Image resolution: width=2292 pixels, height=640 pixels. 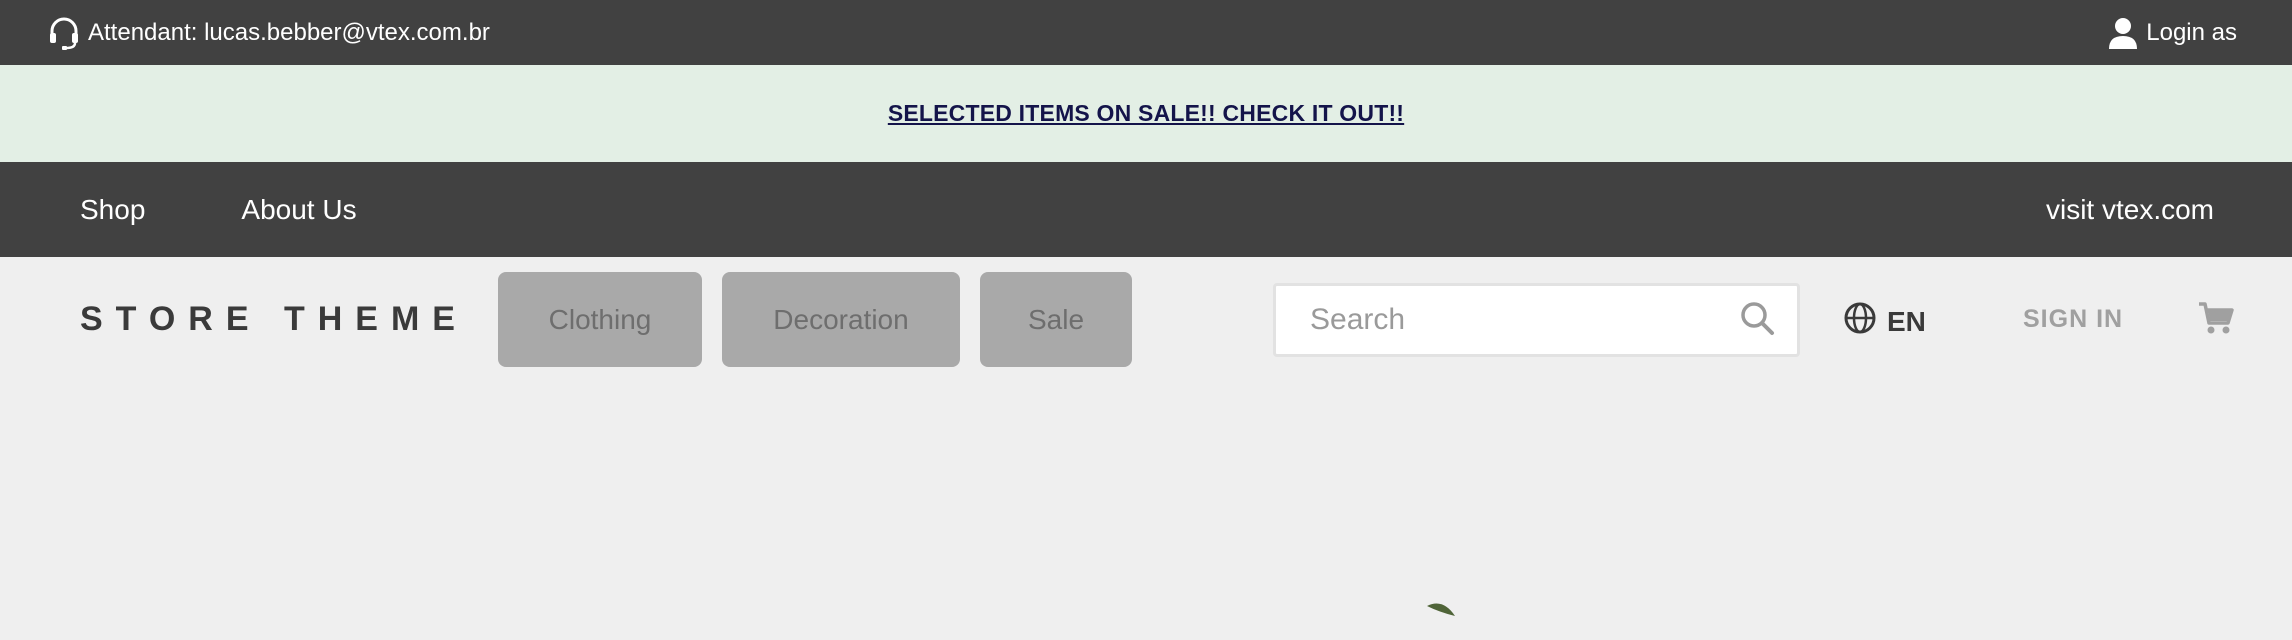 I want to click on category-button-clothing: Clothing, so click(x=600, y=319).